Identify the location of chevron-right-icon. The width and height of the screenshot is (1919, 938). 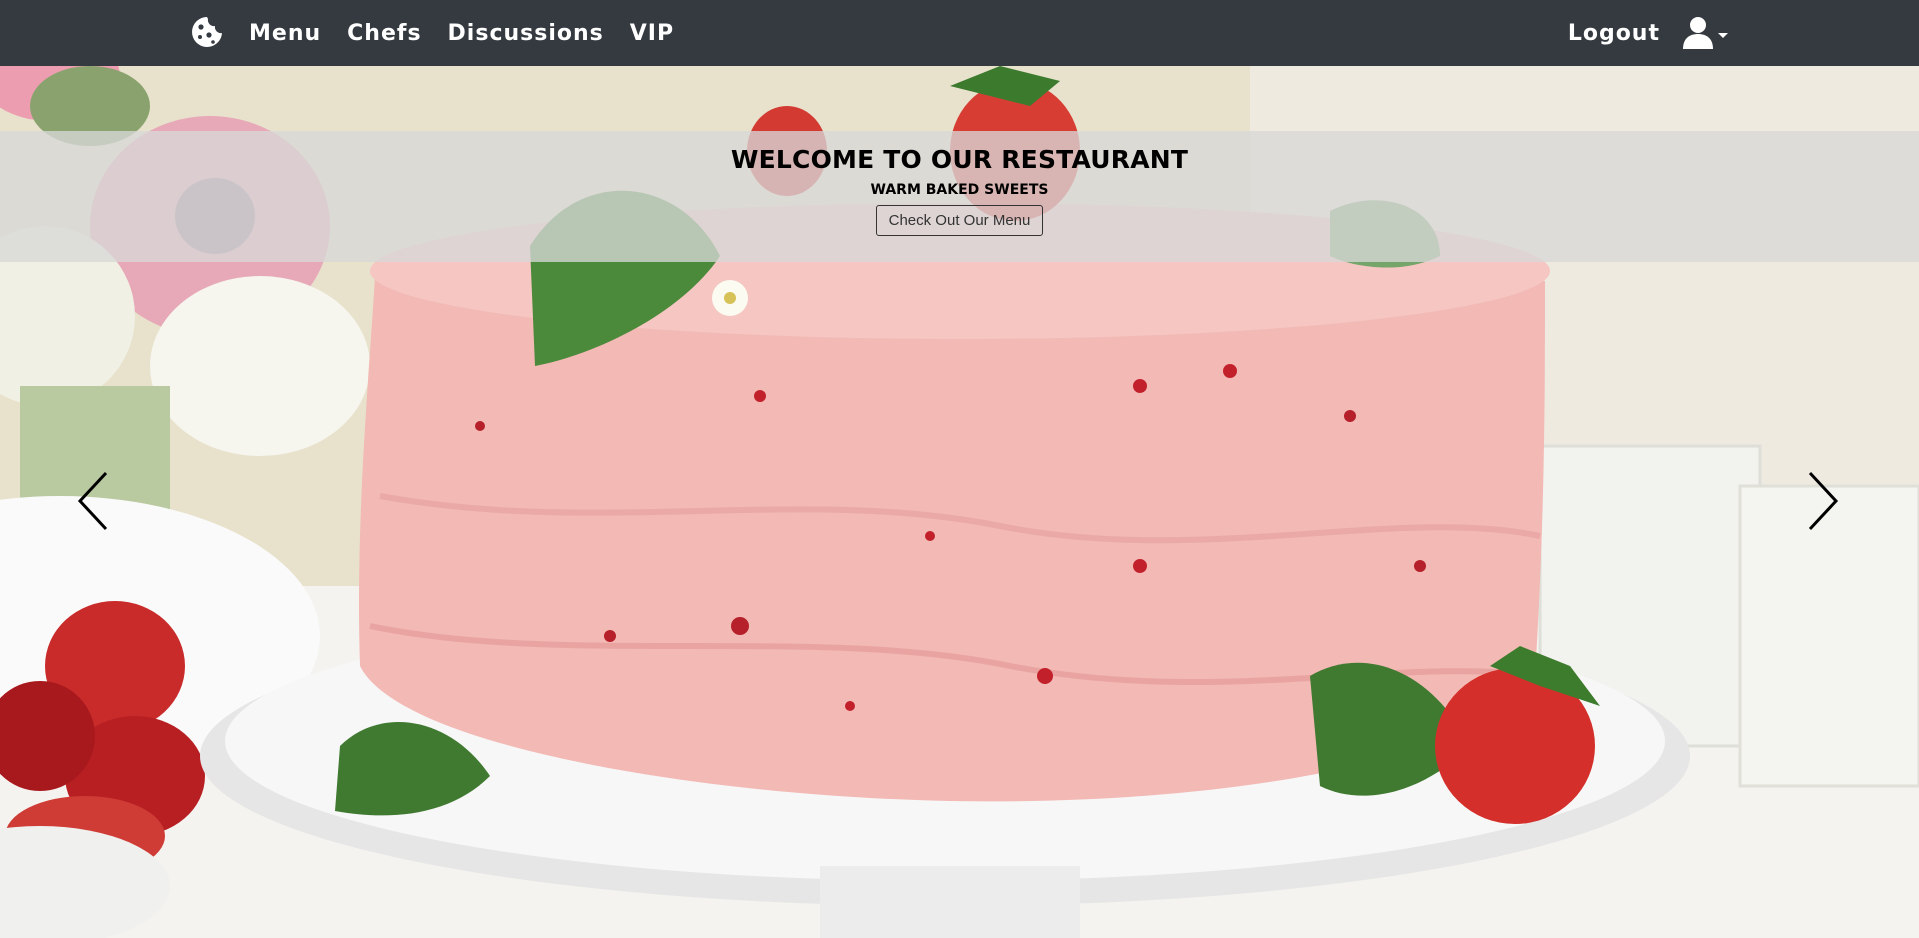
(1823, 501).